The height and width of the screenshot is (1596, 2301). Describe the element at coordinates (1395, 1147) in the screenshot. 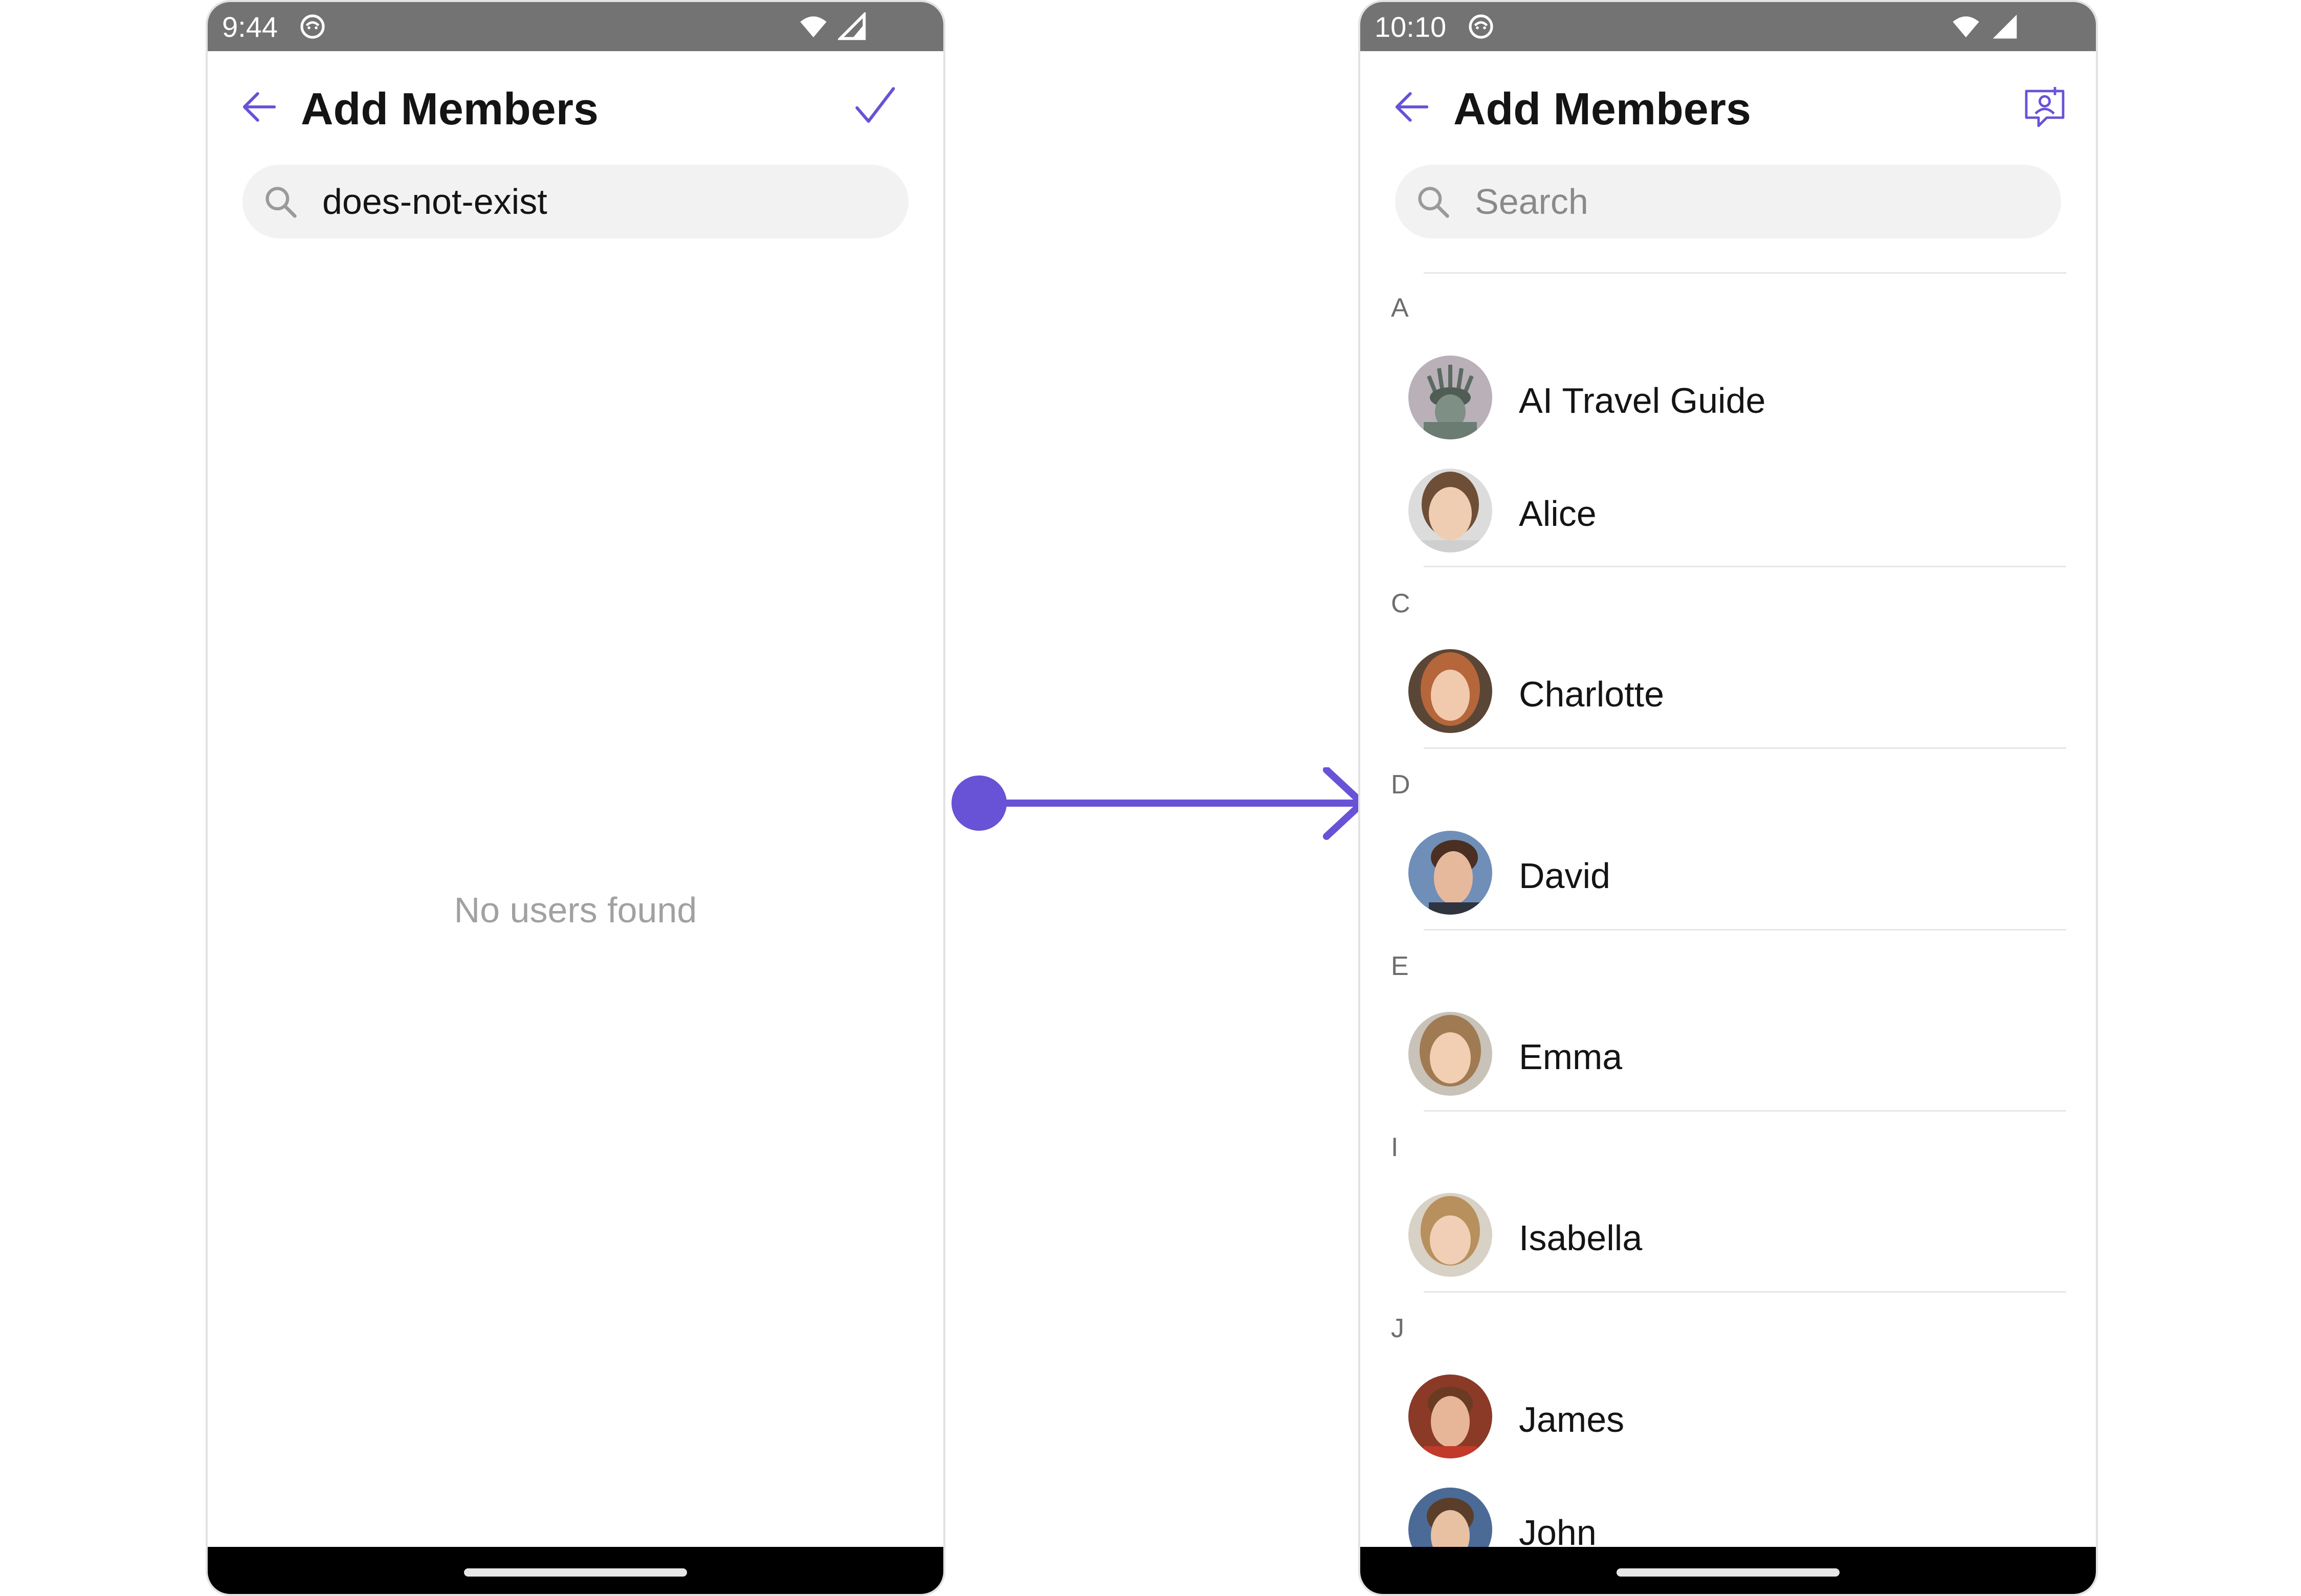

I see `section-header-i: I` at that location.